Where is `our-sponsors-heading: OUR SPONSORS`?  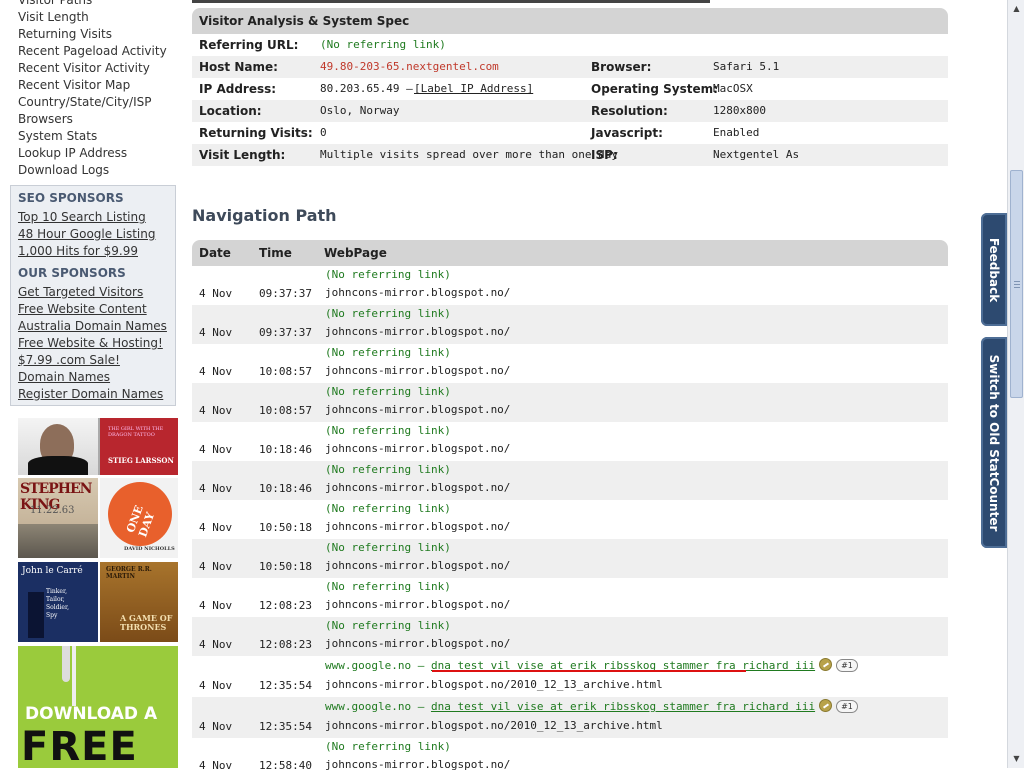 our-sponsors-heading: OUR SPONSORS is located at coordinates (72, 273).